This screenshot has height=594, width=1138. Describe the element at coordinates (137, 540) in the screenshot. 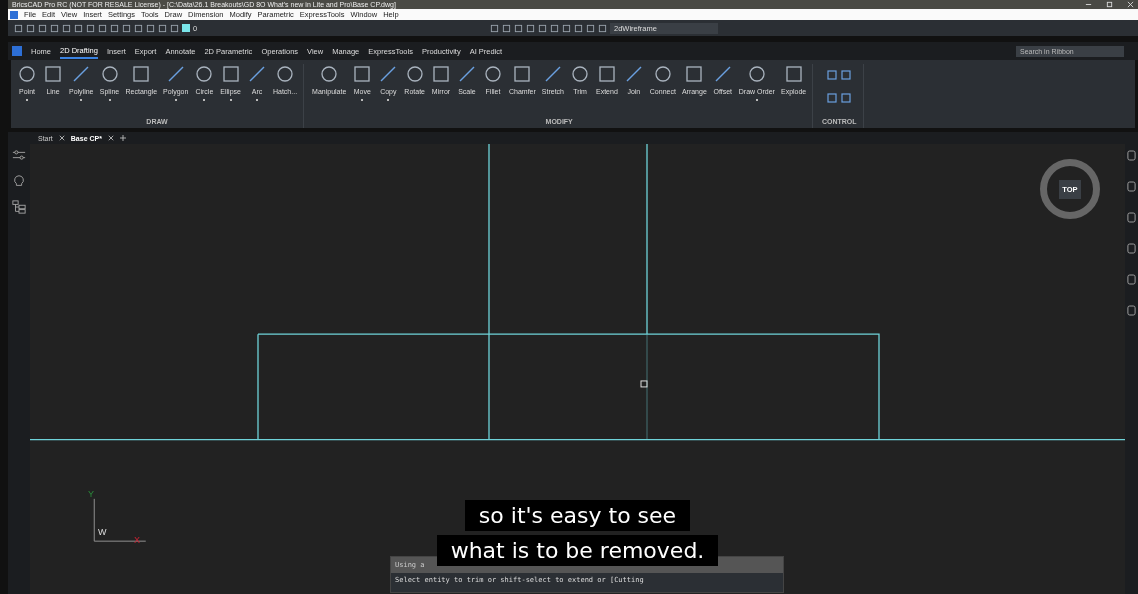

I see `axis-label: X` at that location.